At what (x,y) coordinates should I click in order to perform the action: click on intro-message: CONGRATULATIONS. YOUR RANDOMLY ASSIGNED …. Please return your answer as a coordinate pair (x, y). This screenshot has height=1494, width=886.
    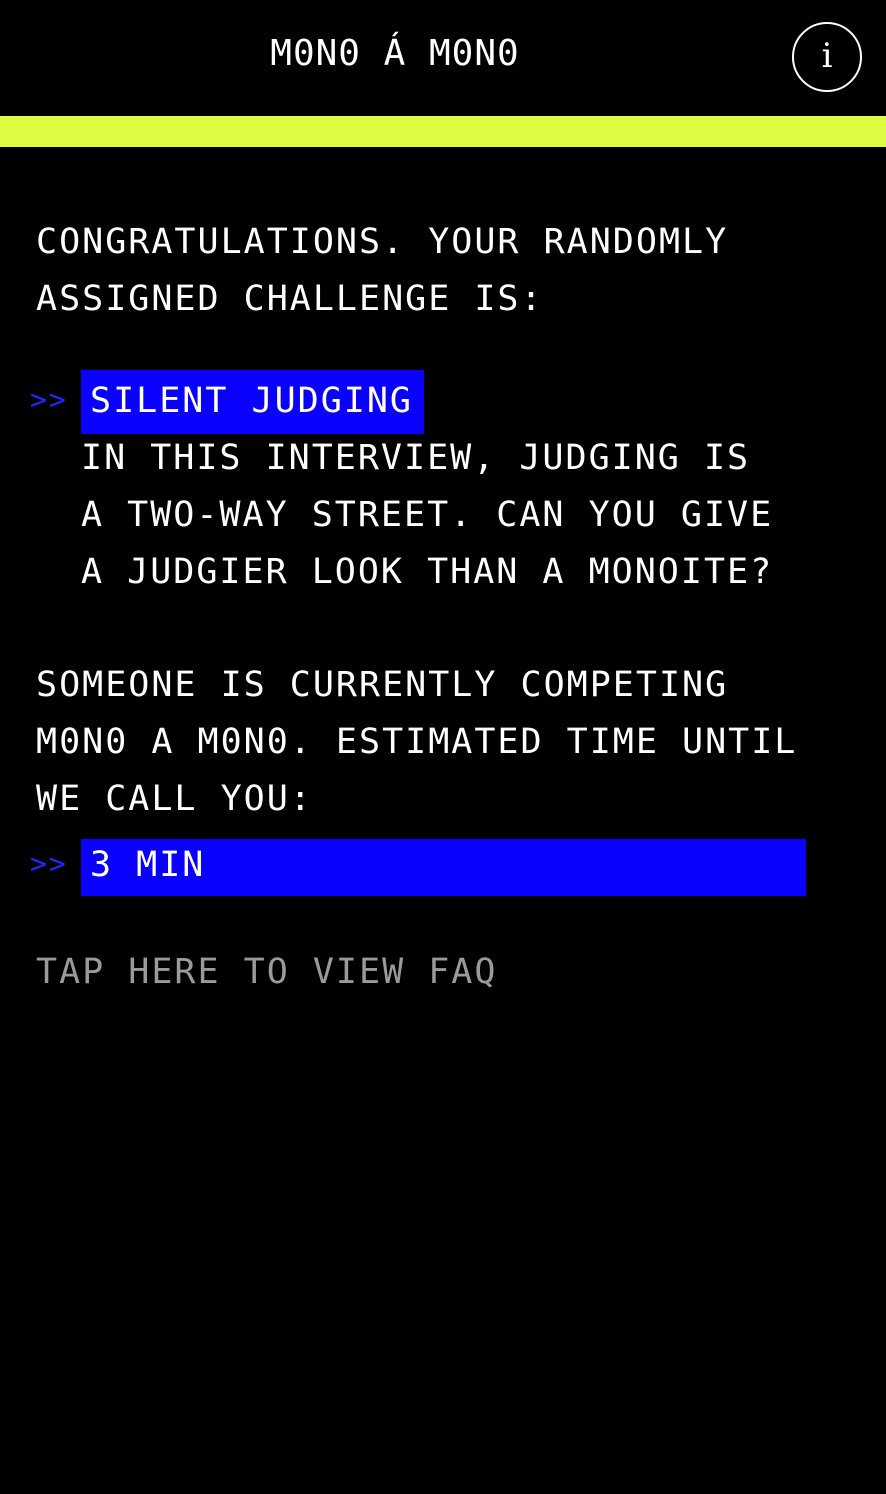
    Looking at the image, I should click on (382, 271).